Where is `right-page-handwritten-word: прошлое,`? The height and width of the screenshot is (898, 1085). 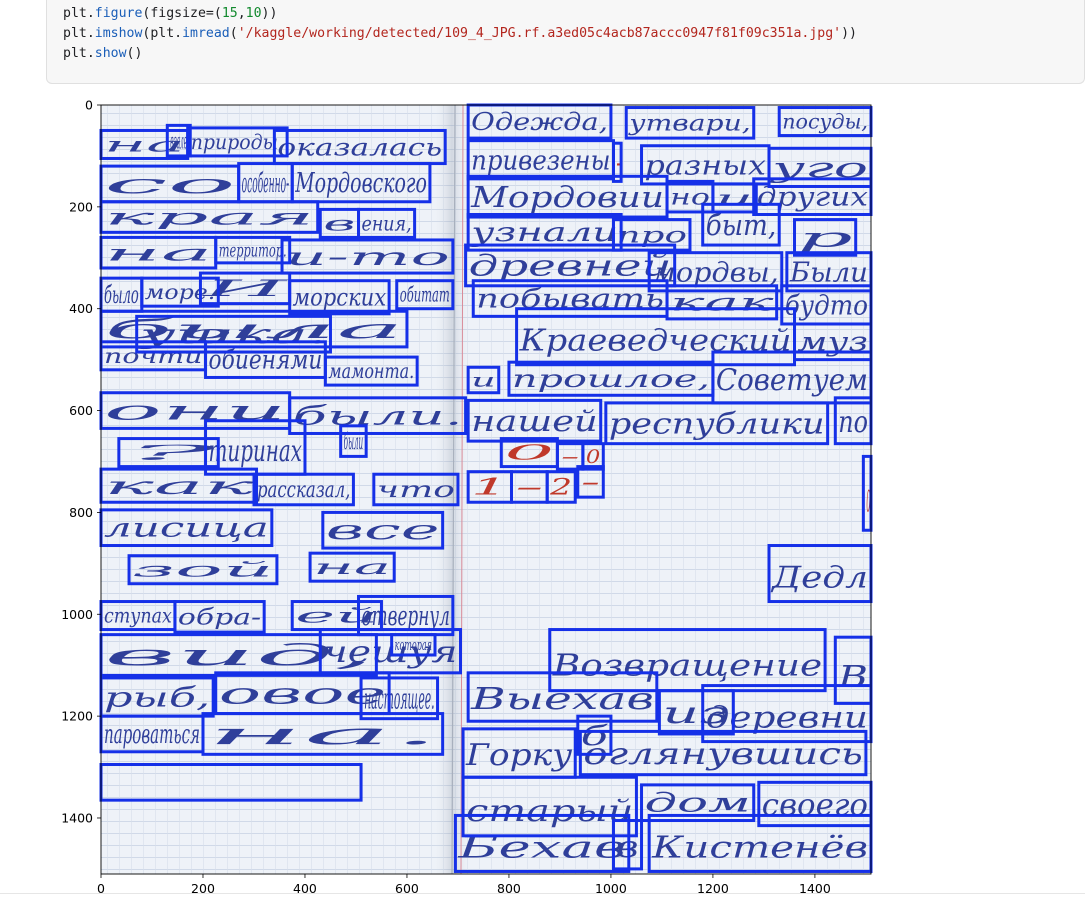 right-page-handwritten-word: прошлое, is located at coordinates (611, 379).